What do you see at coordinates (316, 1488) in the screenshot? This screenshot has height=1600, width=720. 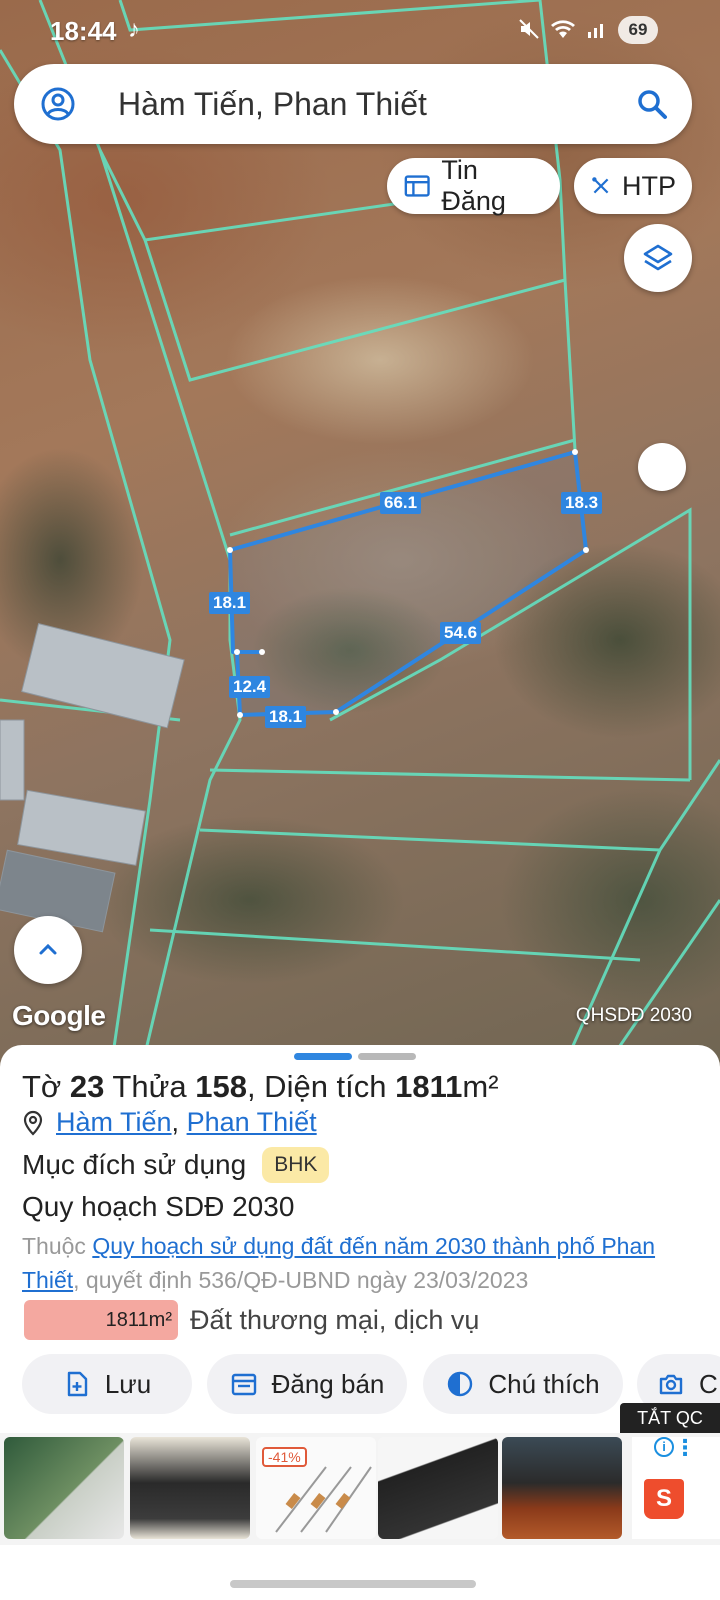 I see `ad-product-image: -41%` at bounding box center [316, 1488].